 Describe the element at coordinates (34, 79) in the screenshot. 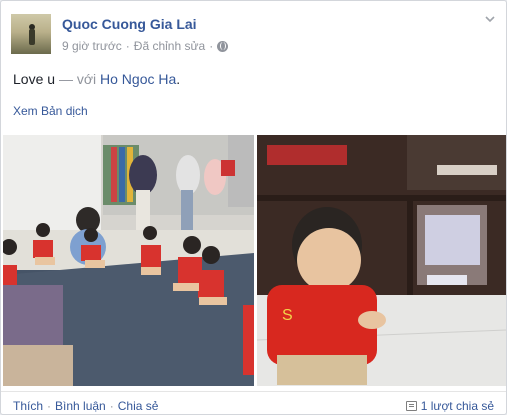

I see `status-text: Love u` at that location.